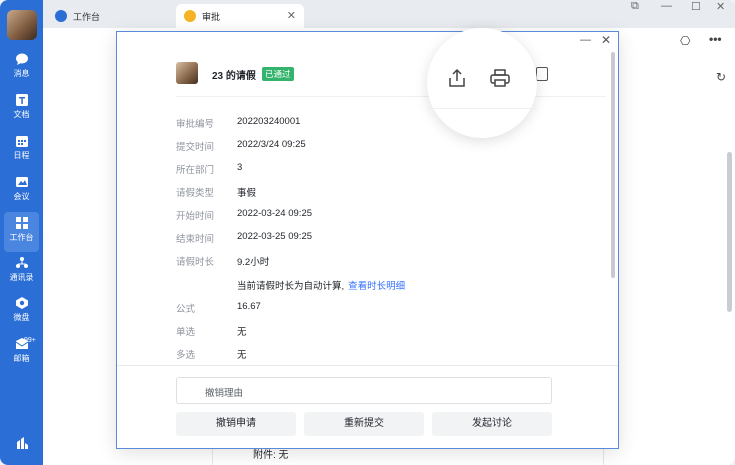 This screenshot has height=465, width=735. I want to click on more-icon: •••, so click(715, 39).